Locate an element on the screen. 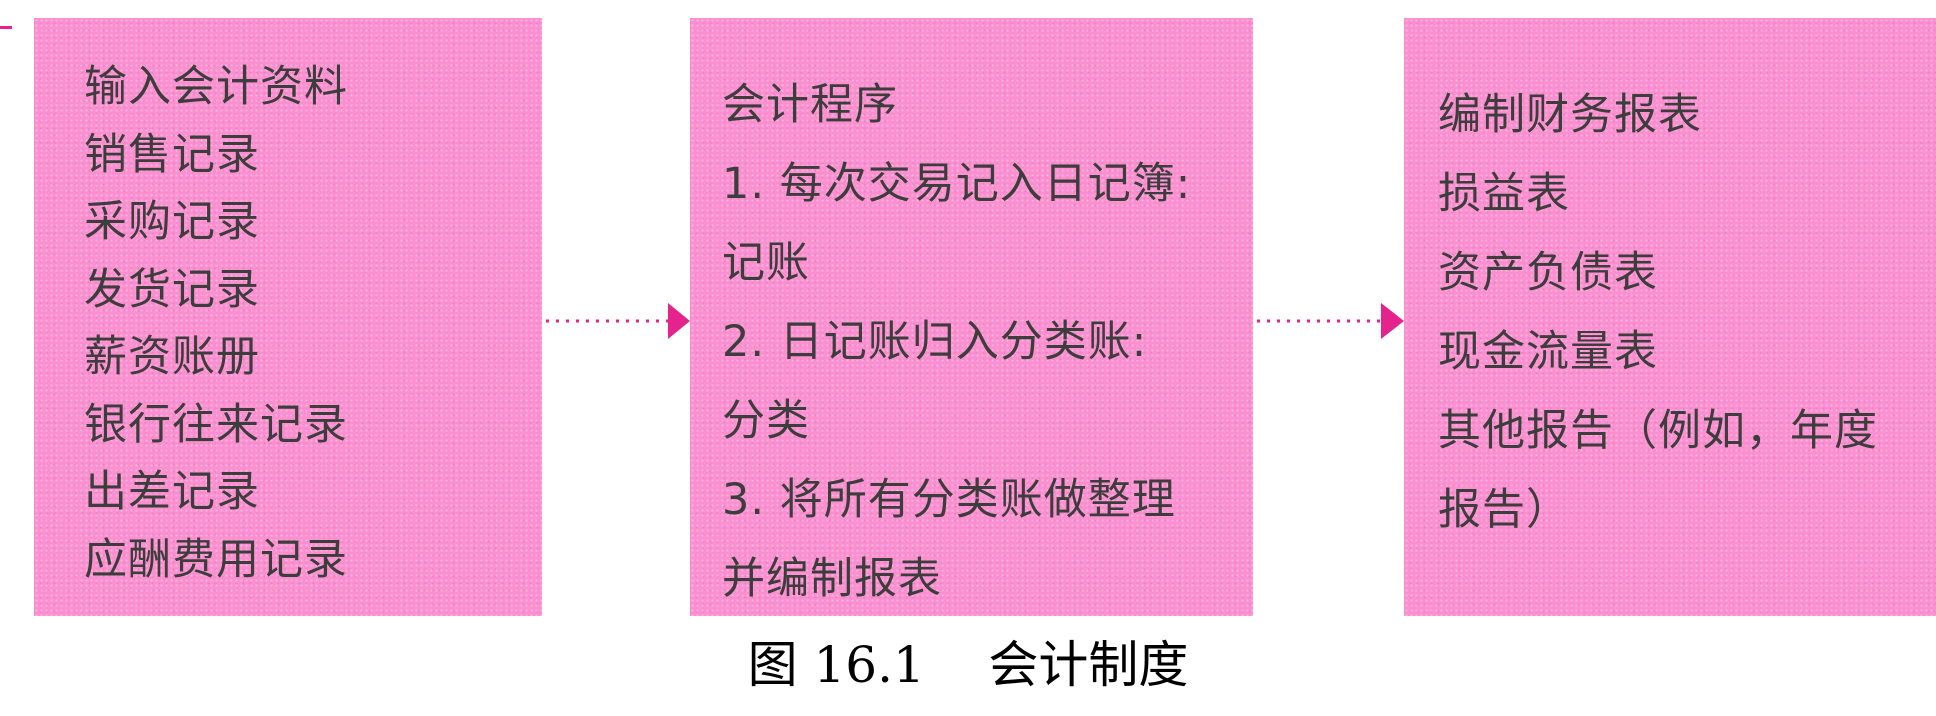 Image resolution: width=1936 pixels, height=716 pixels. procedure-step-line: 1. 每次交易记入日记簿: is located at coordinates (957, 184).